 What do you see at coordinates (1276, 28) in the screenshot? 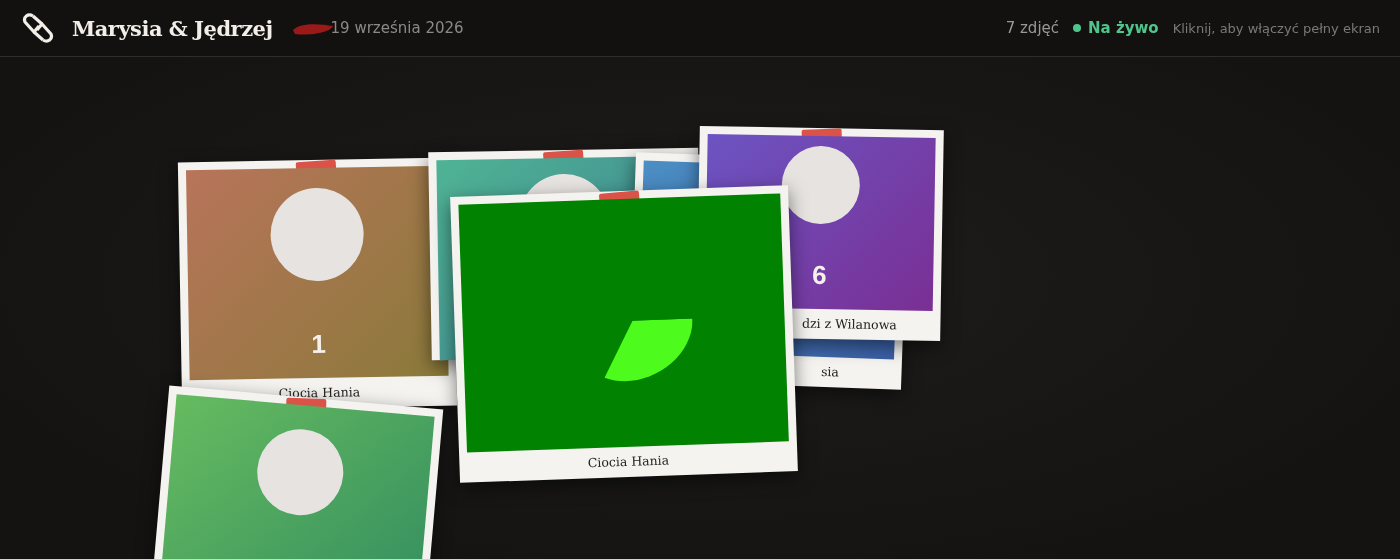
I see `fullscreen-hint: Kliknij, aby włączyć pełny ekran` at bounding box center [1276, 28].